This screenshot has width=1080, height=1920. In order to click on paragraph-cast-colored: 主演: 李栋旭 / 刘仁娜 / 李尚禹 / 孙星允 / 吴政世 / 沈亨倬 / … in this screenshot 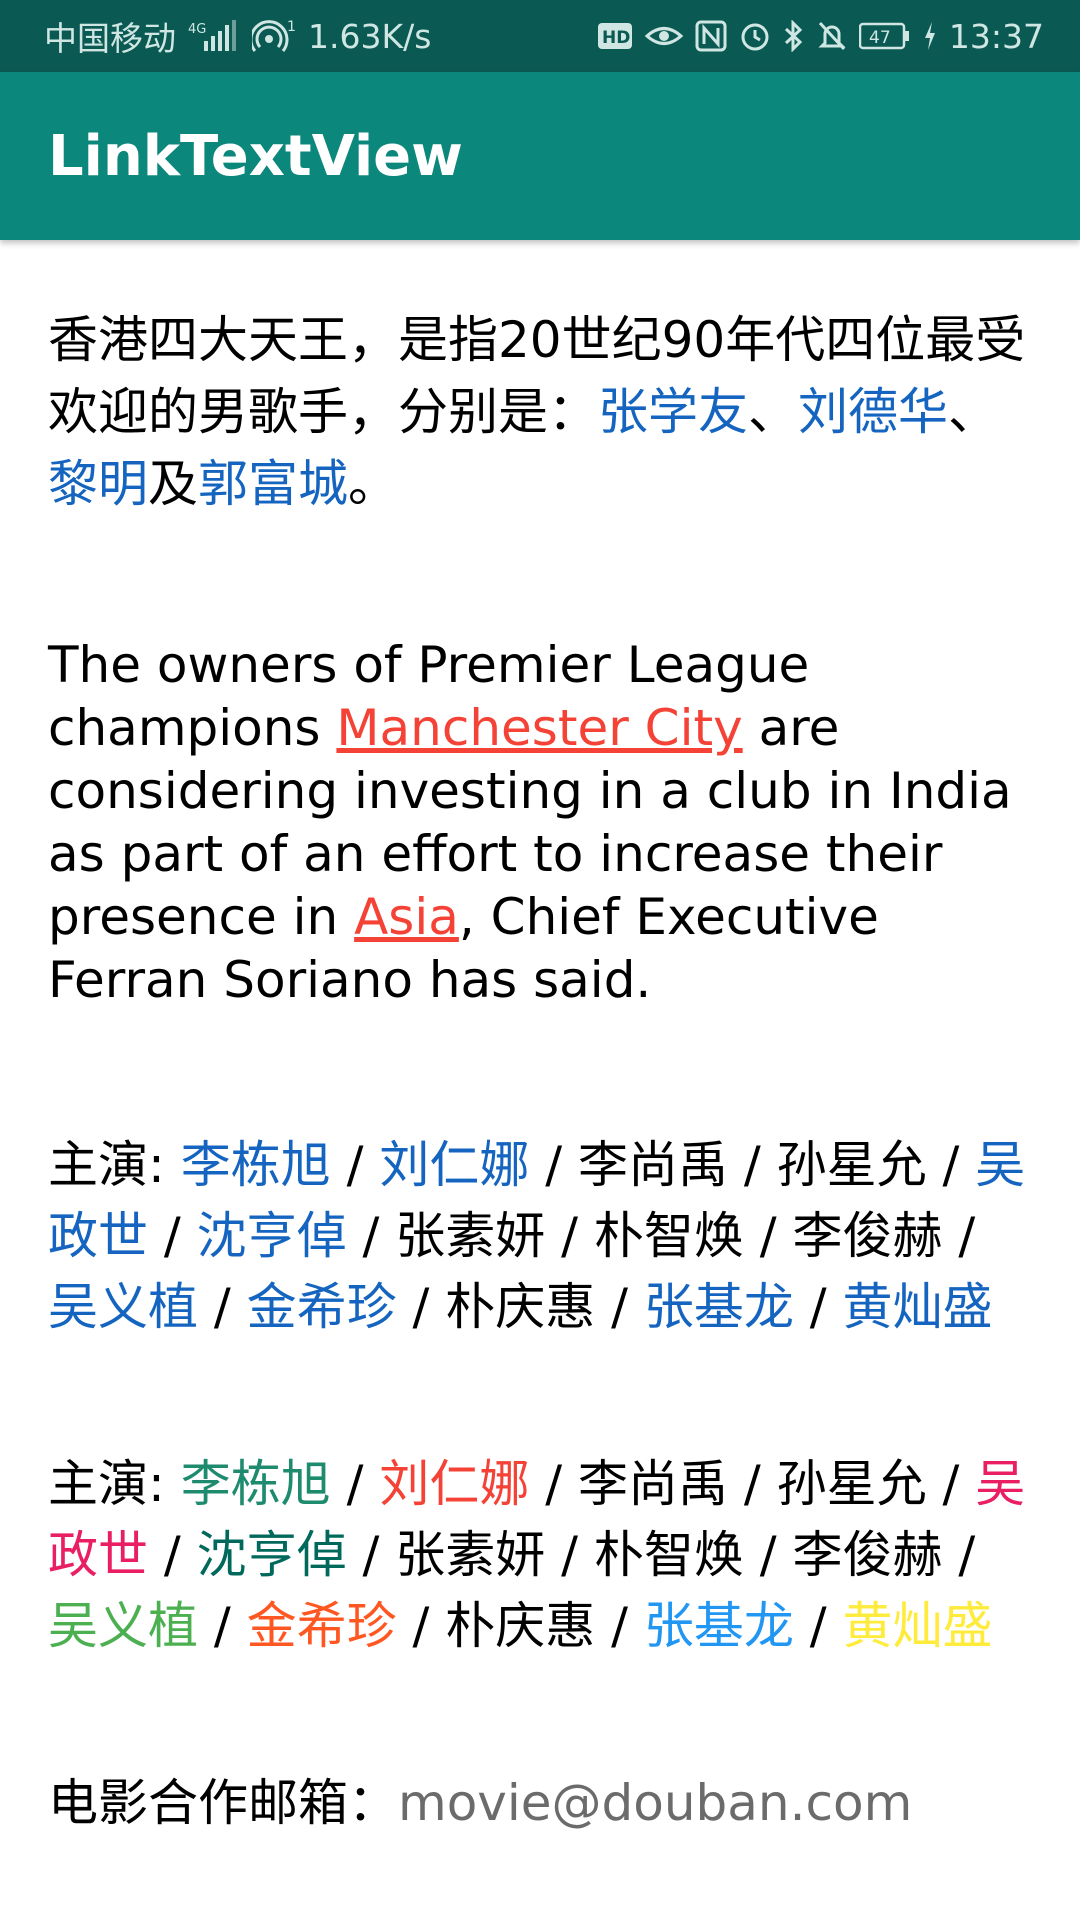, I will do `click(544, 1555)`.